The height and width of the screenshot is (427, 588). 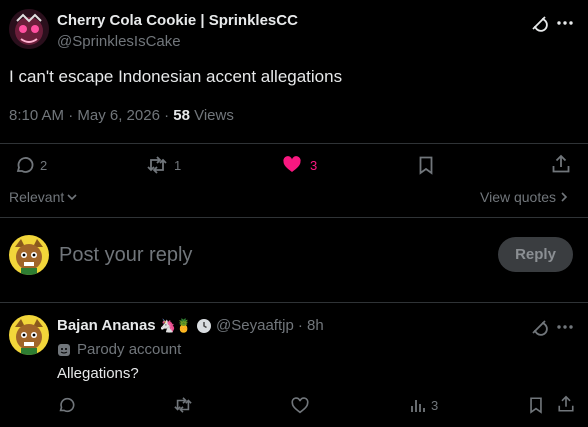 I want to click on reply-author-handle: @Seyaaftjp, so click(x=255, y=325).